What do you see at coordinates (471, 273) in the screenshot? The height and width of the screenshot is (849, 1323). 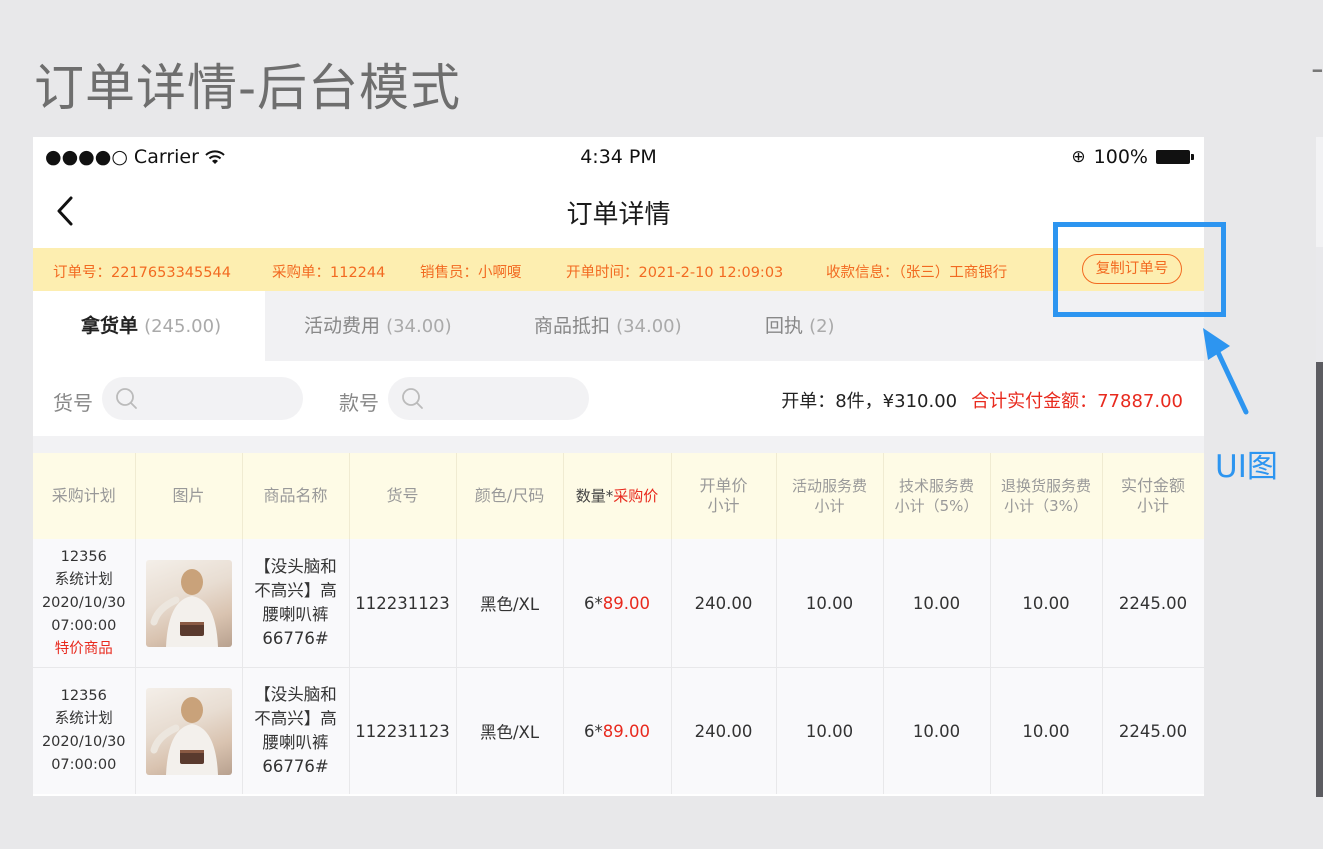 I see `seller: 销售员：小啊嗄` at bounding box center [471, 273].